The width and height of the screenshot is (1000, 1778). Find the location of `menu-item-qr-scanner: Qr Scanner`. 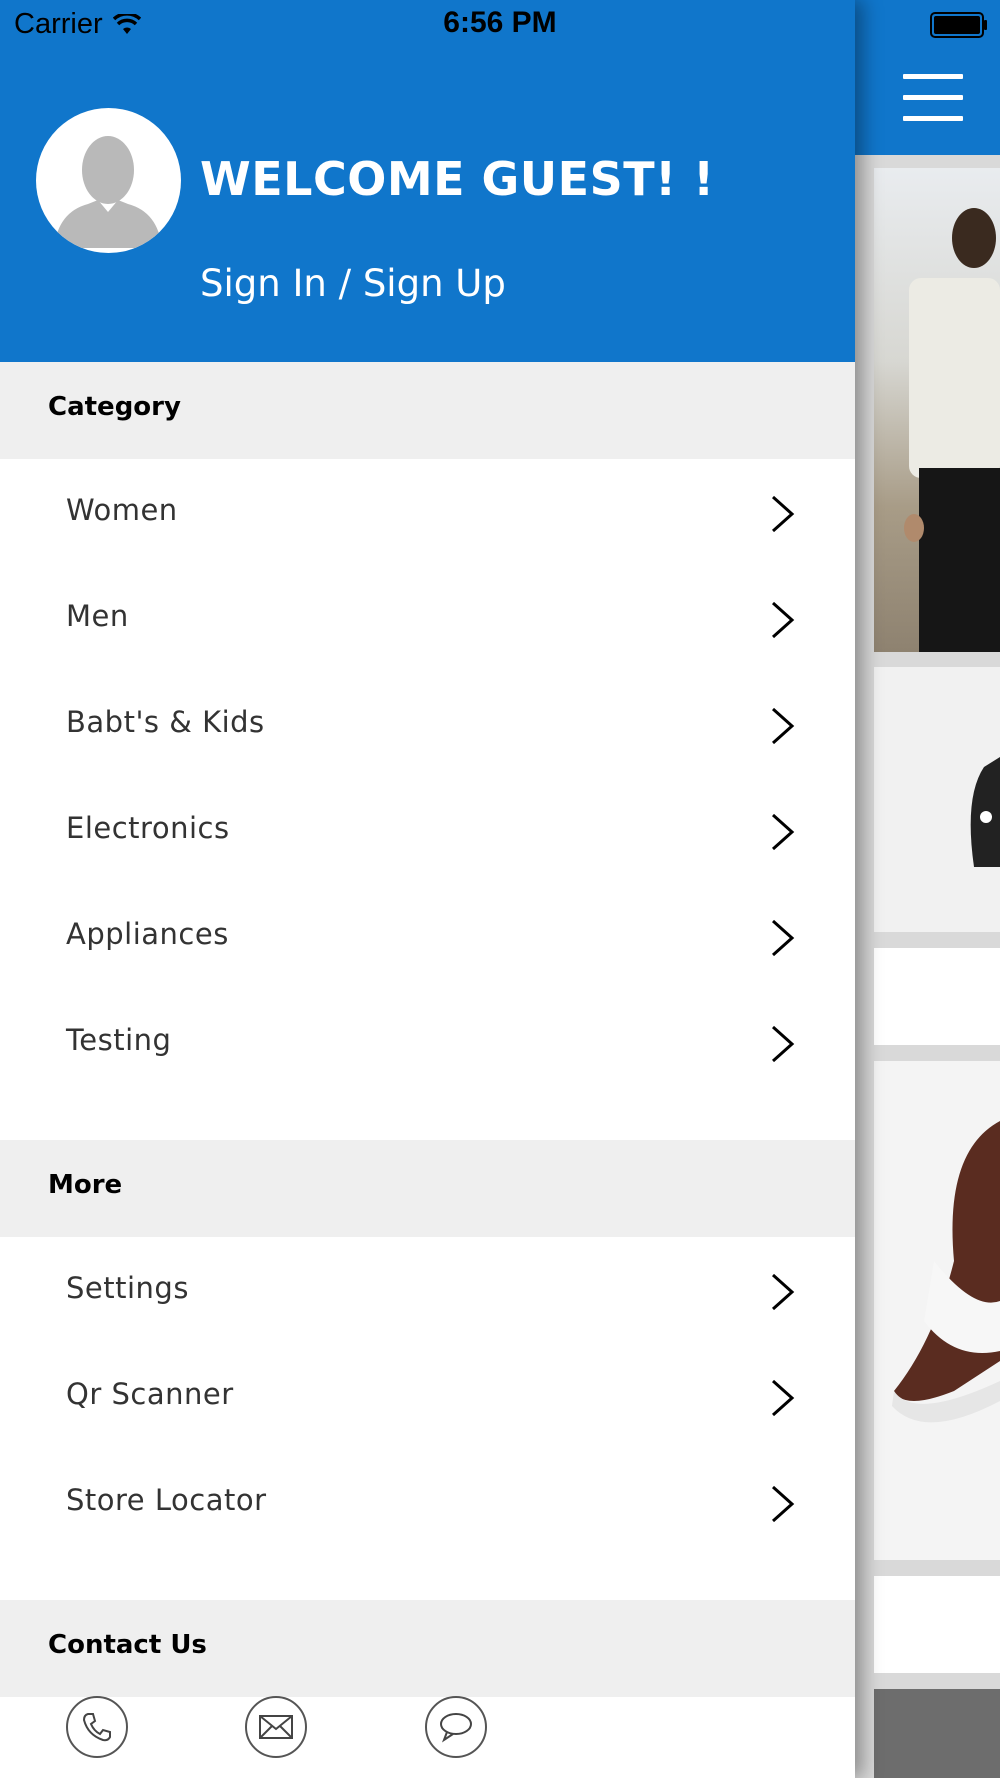

menu-item-qr-scanner: Qr Scanner is located at coordinates (427, 1397).